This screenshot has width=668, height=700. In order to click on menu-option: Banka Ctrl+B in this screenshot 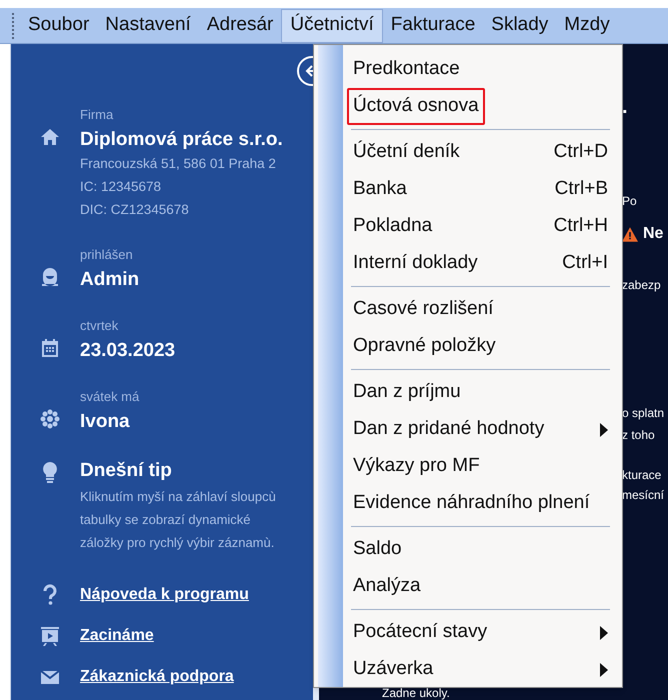, I will do `click(480, 189)`.